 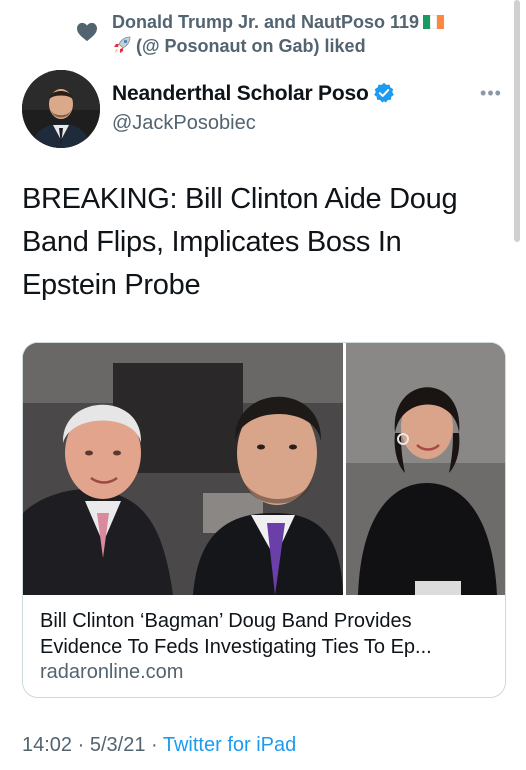 I want to click on verified-badge-icon, so click(x=383, y=92).